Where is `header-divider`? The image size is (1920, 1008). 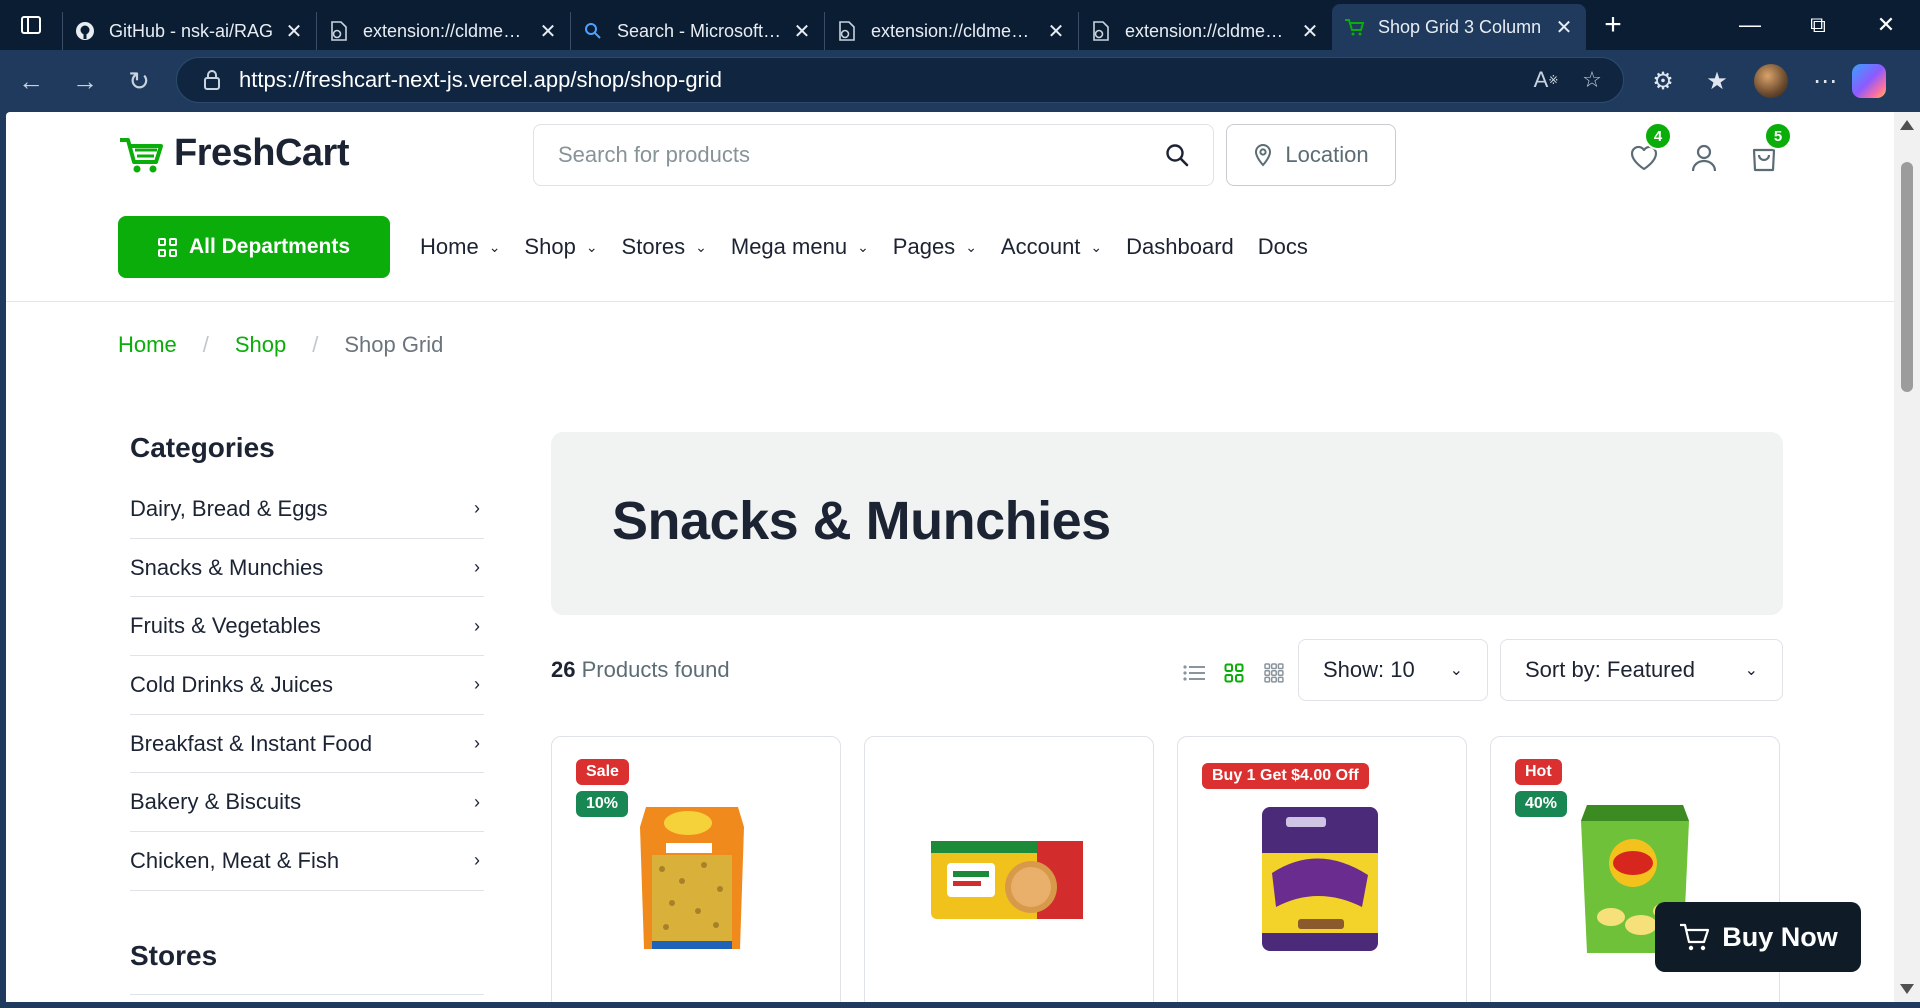 header-divider is located at coordinates (950, 301).